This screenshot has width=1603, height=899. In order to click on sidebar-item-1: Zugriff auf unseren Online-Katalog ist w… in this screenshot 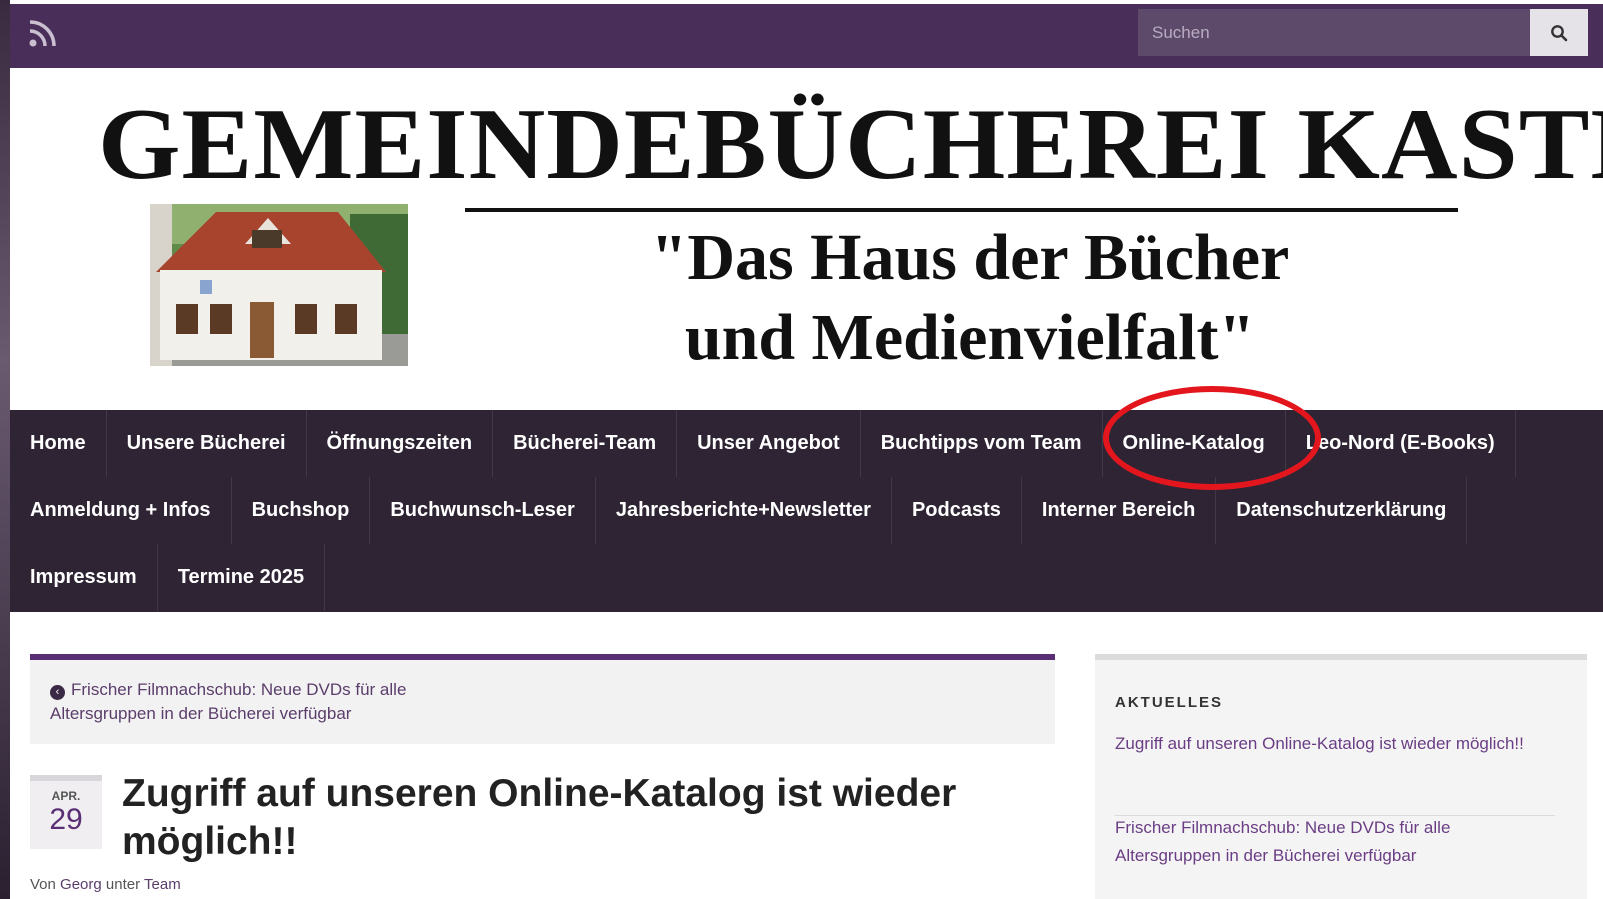, I will do `click(1335, 744)`.